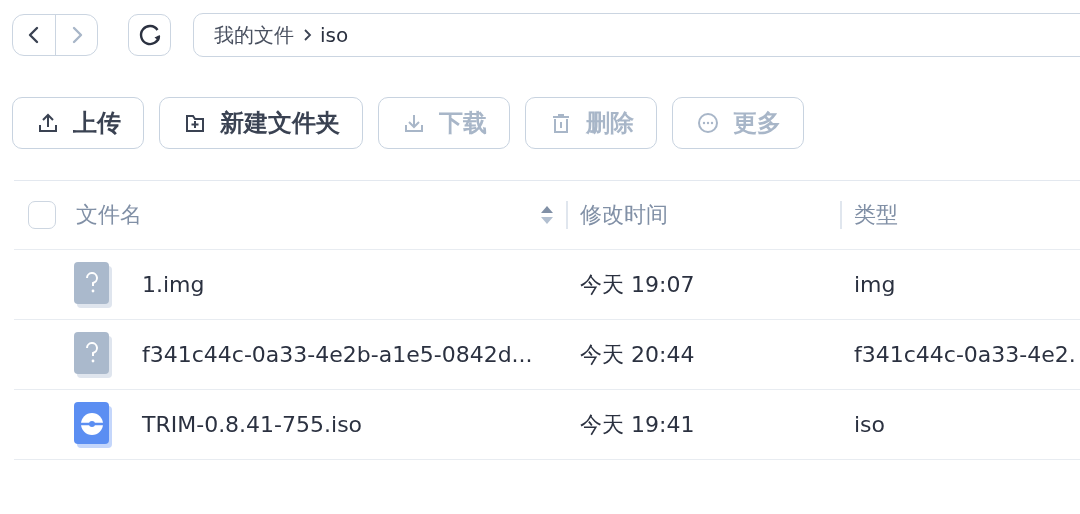 The width and height of the screenshot is (1080, 514). What do you see at coordinates (414, 123) in the screenshot?
I see `download-icon` at bounding box center [414, 123].